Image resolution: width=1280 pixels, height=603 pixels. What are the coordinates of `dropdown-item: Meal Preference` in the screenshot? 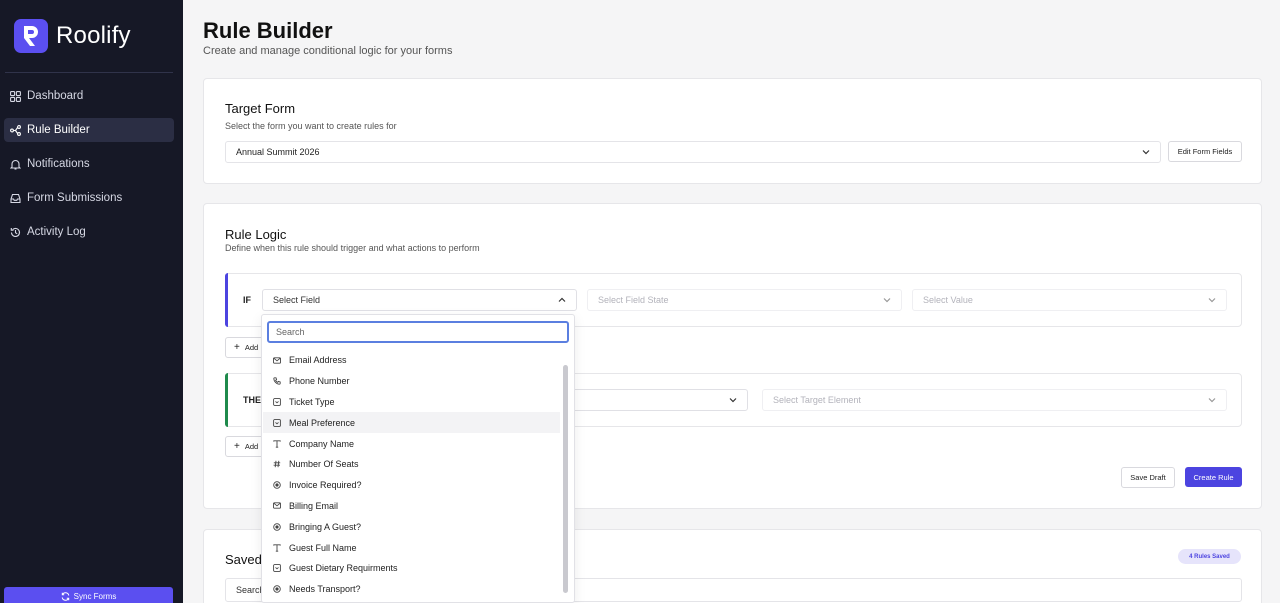 It's located at (411, 423).